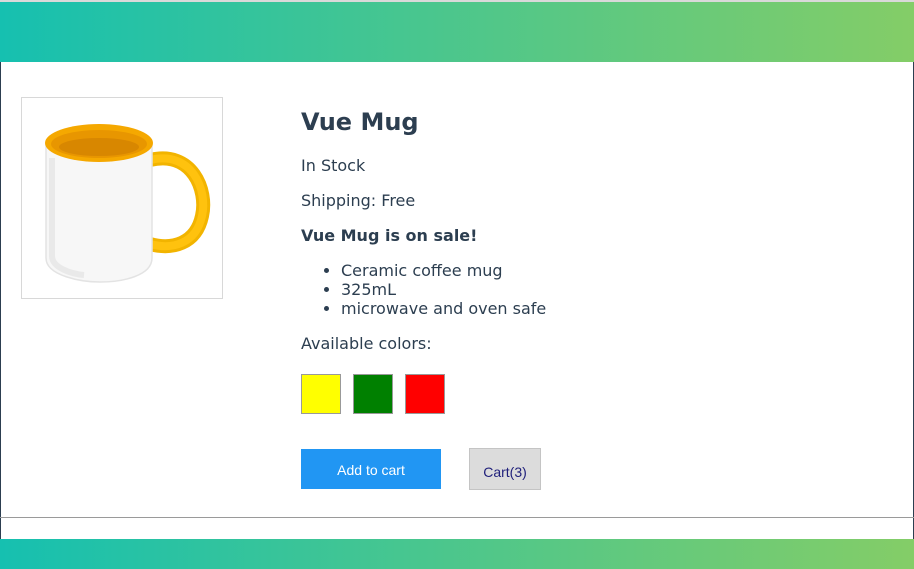 The height and width of the screenshot is (569, 914). Describe the element at coordinates (425, 394) in the screenshot. I see `color-swatch-red` at that location.